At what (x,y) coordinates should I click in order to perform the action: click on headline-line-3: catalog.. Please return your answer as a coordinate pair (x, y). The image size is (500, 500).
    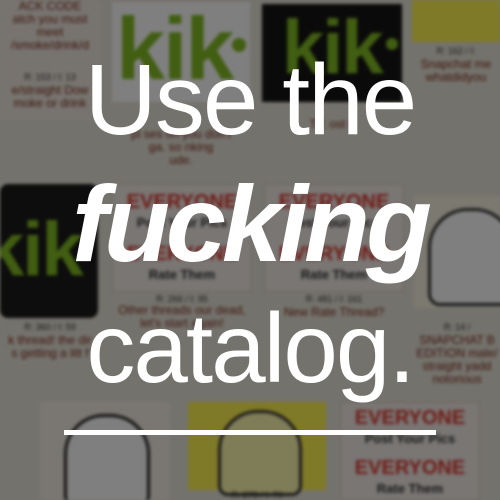
    Looking at the image, I should click on (250, 348).